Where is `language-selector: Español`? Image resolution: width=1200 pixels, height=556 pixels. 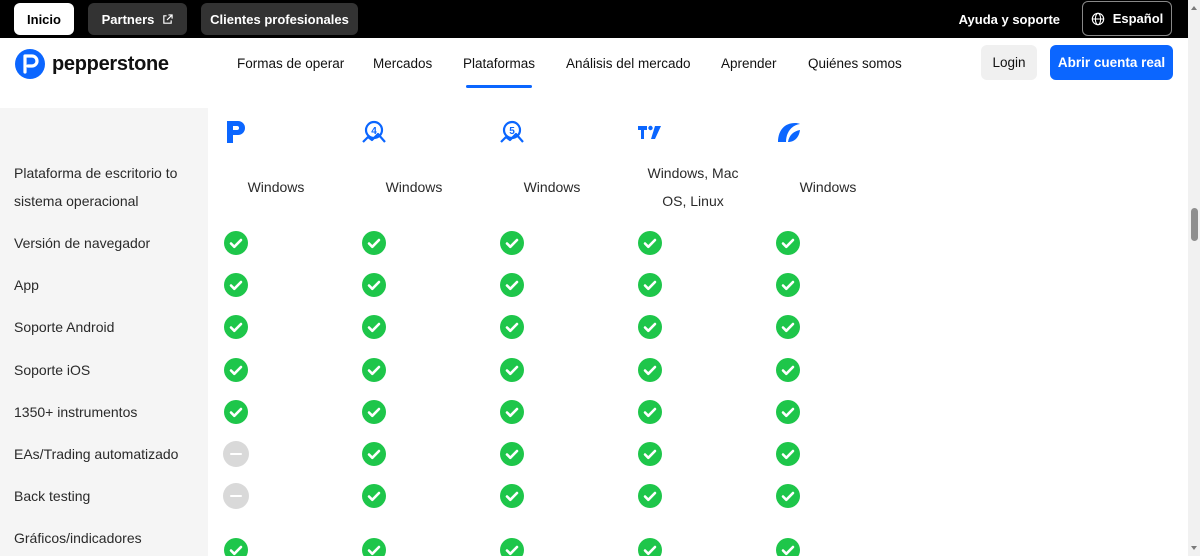
language-selector: Español is located at coordinates (1127, 18).